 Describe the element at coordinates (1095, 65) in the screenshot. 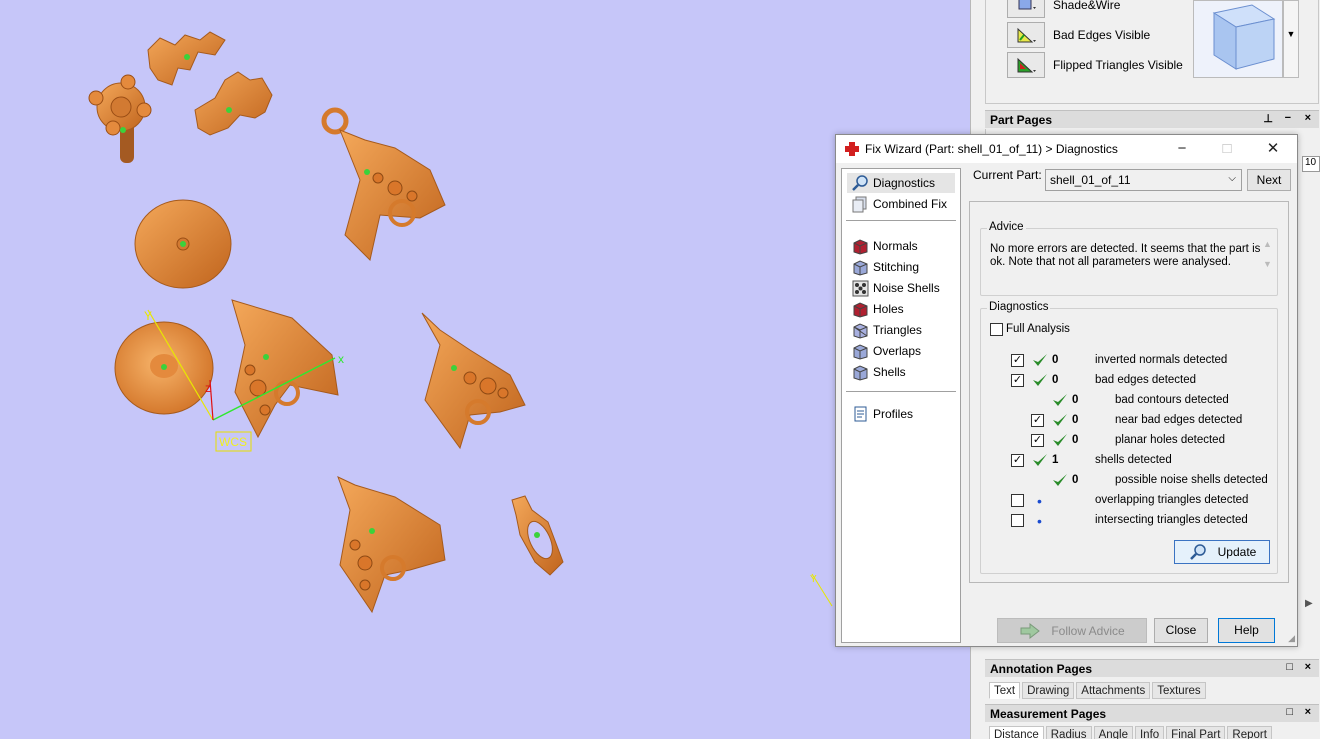

I see `render-row-flipped-triangles: Flipped Triangles Visible` at that location.